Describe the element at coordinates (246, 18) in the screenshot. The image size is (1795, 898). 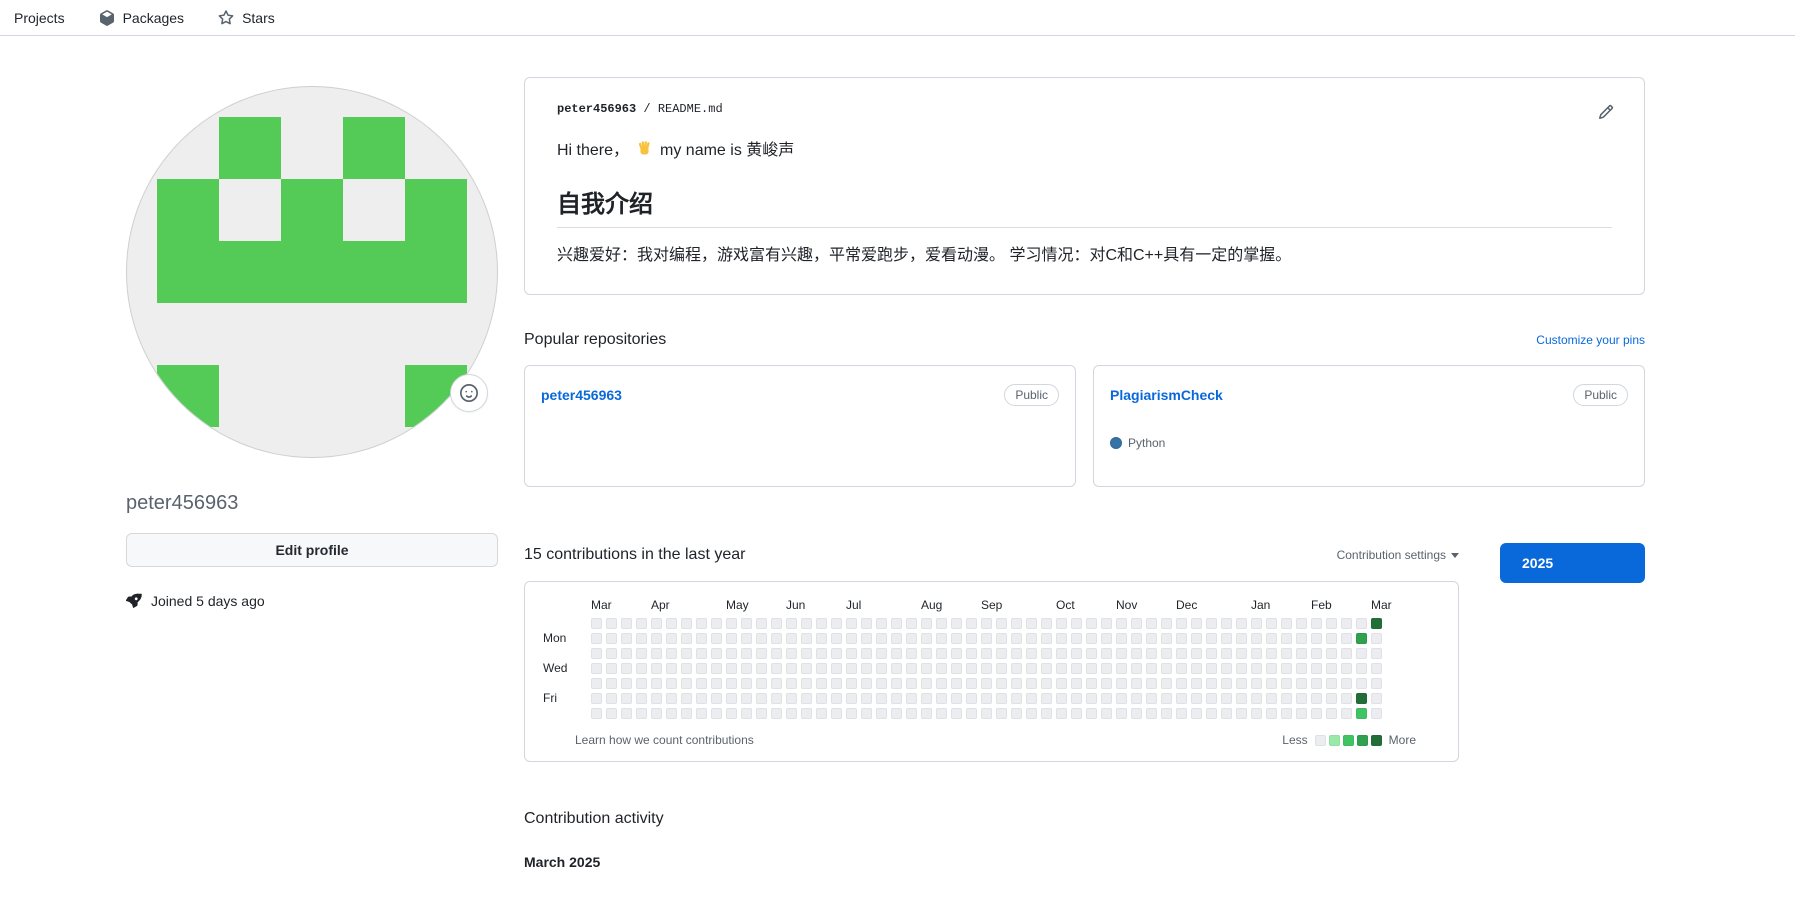
I see `tab-stars: Stars` at that location.